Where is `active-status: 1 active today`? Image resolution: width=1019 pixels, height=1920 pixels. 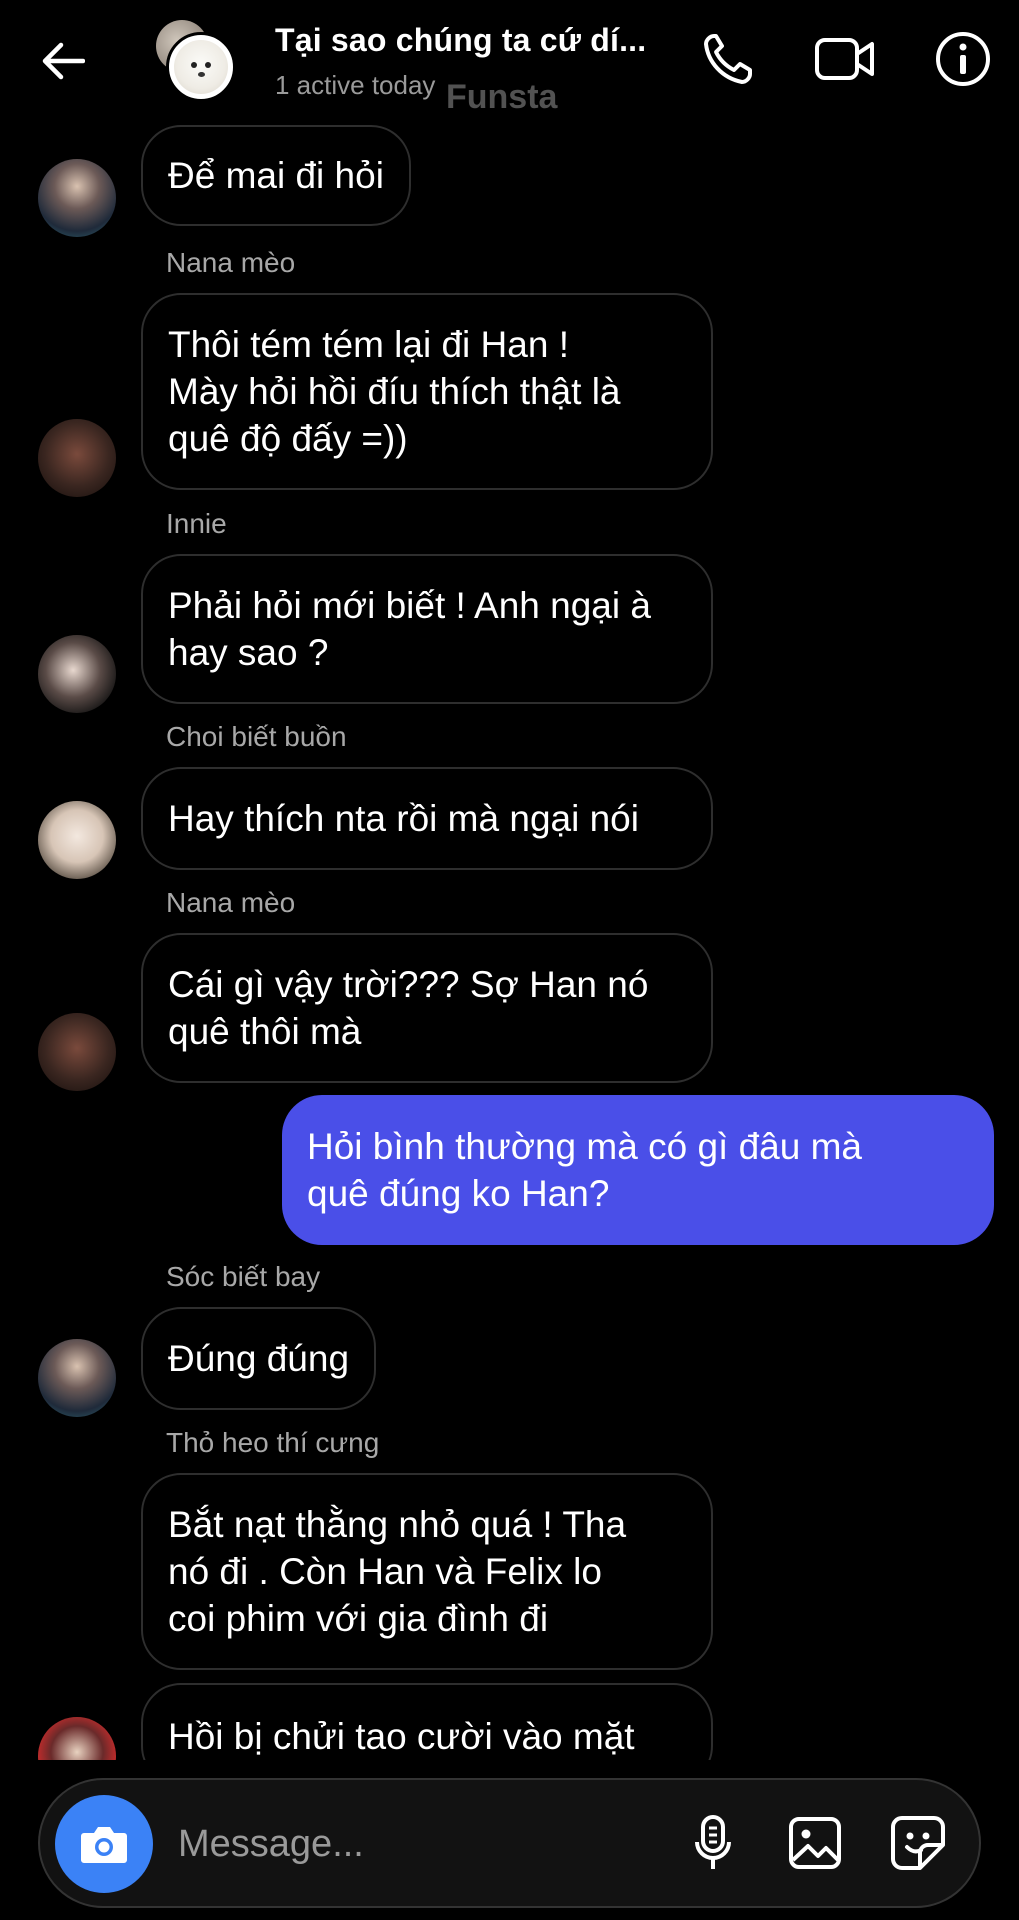
active-status: 1 active today is located at coordinates (355, 85).